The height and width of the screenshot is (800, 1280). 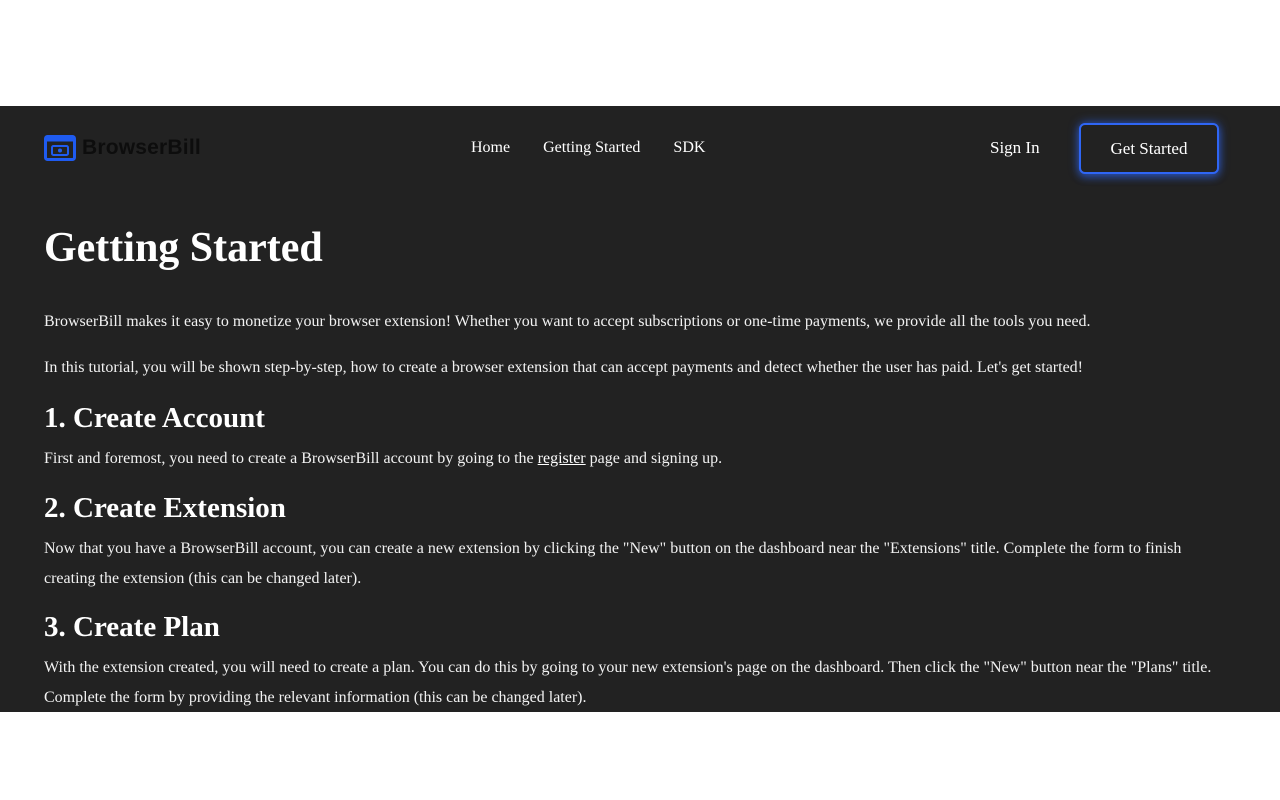 I want to click on section-heading-create-account: 1. Create Account, so click(x=154, y=418).